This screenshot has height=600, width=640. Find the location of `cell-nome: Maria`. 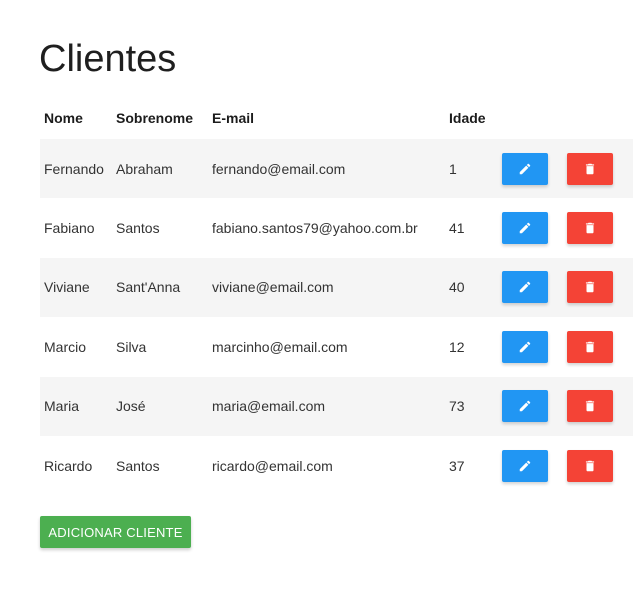

cell-nome: Maria is located at coordinates (62, 406).